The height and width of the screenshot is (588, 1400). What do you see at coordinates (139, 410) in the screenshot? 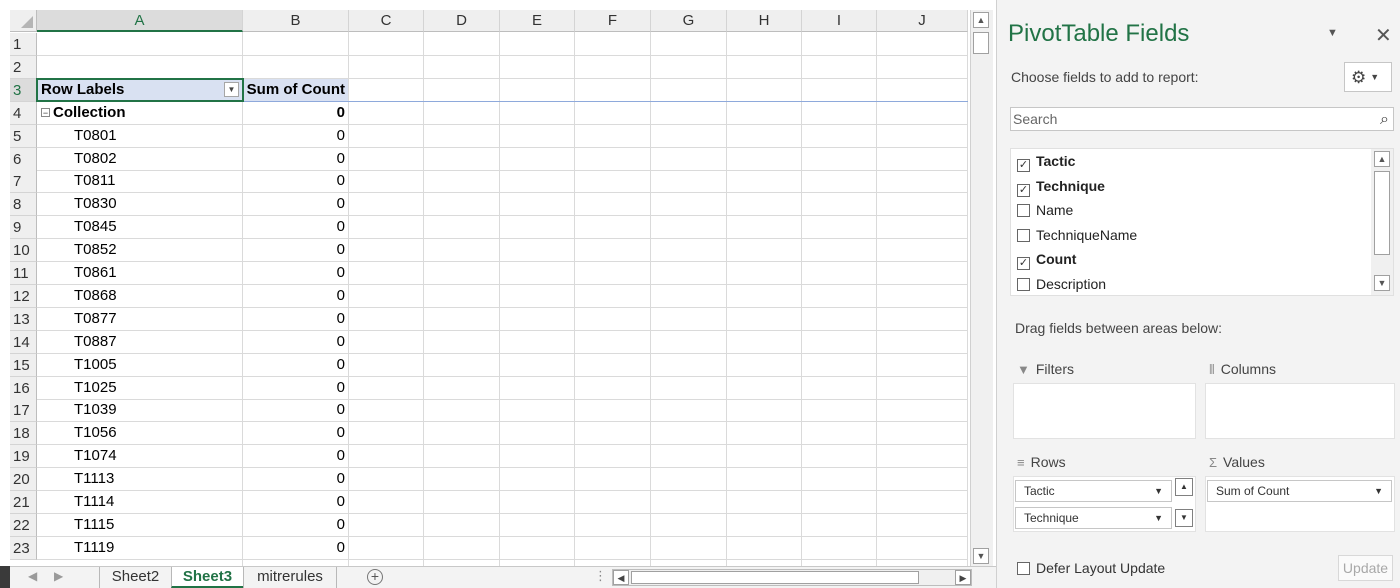
I see `cell-a: T1039` at bounding box center [139, 410].